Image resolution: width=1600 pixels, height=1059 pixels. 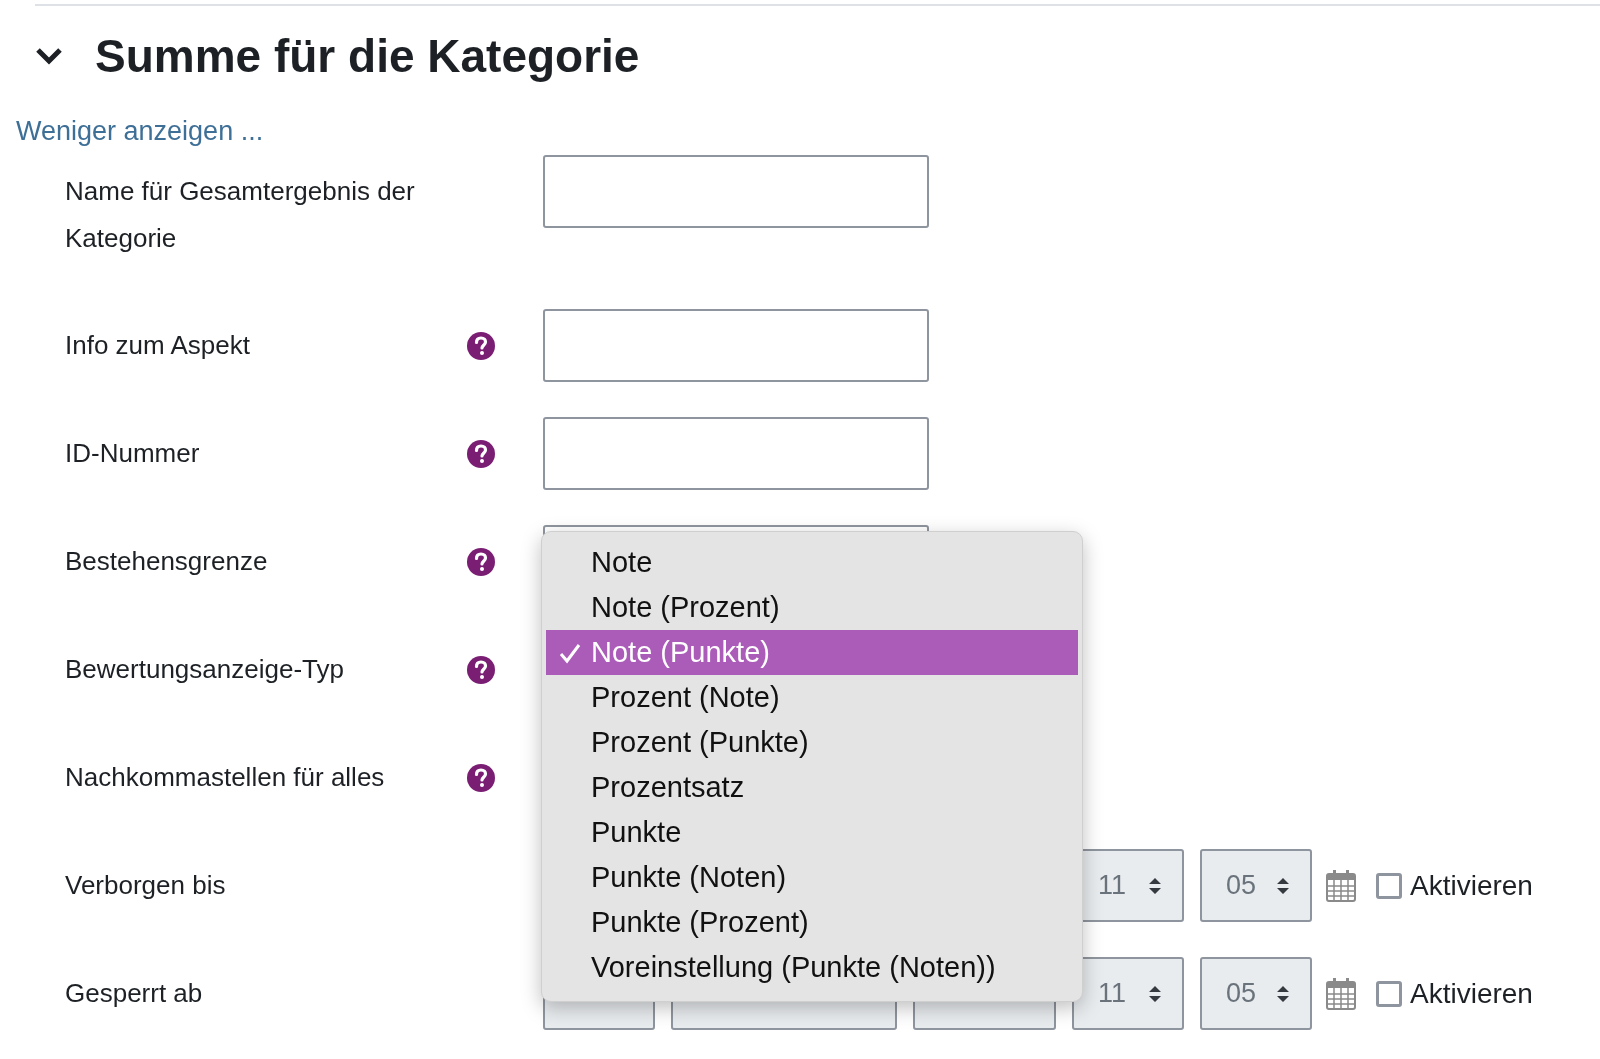 What do you see at coordinates (167, 561) in the screenshot?
I see `field-label: Bestehensgrenze` at bounding box center [167, 561].